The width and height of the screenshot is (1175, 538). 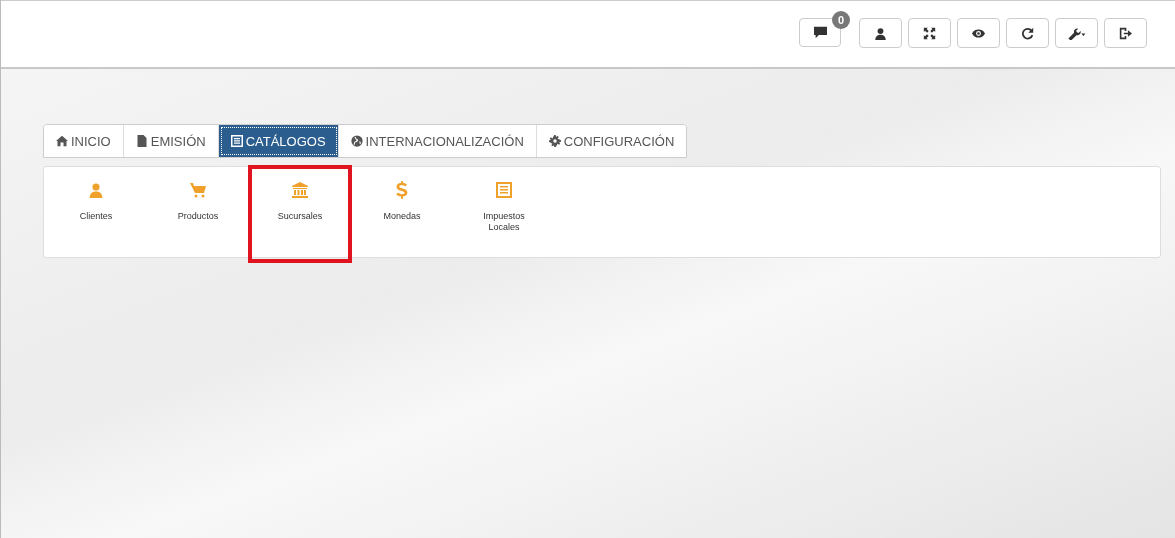 What do you see at coordinates (820, 32) in the screenshot?
I see `chat-icon` at bounding box center [820, 32].